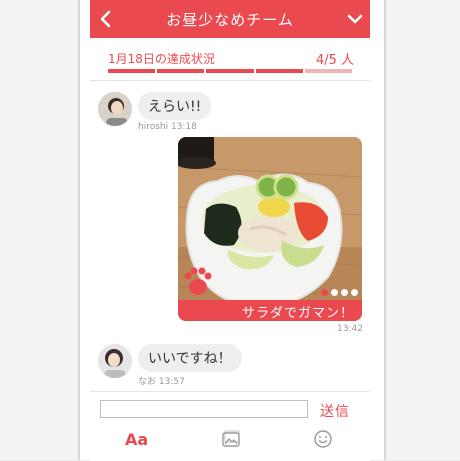  I want to click on message-bubble: えらい!!, so click(175, 106).